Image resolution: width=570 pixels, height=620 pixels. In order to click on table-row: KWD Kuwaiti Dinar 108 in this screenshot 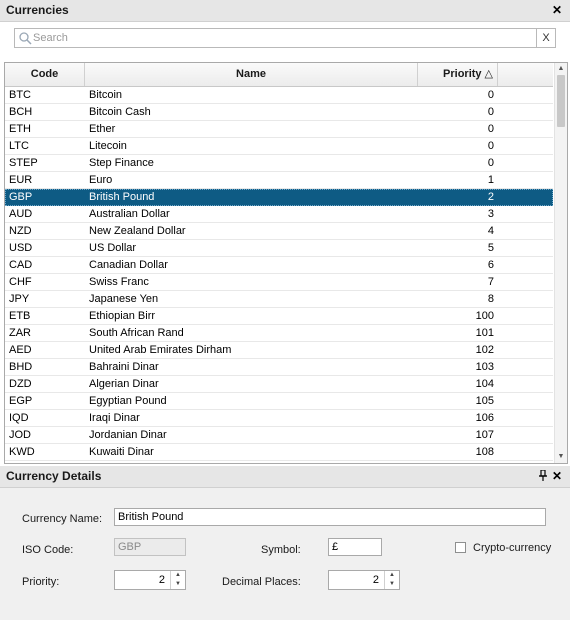, I will do `click(279, 452)`.